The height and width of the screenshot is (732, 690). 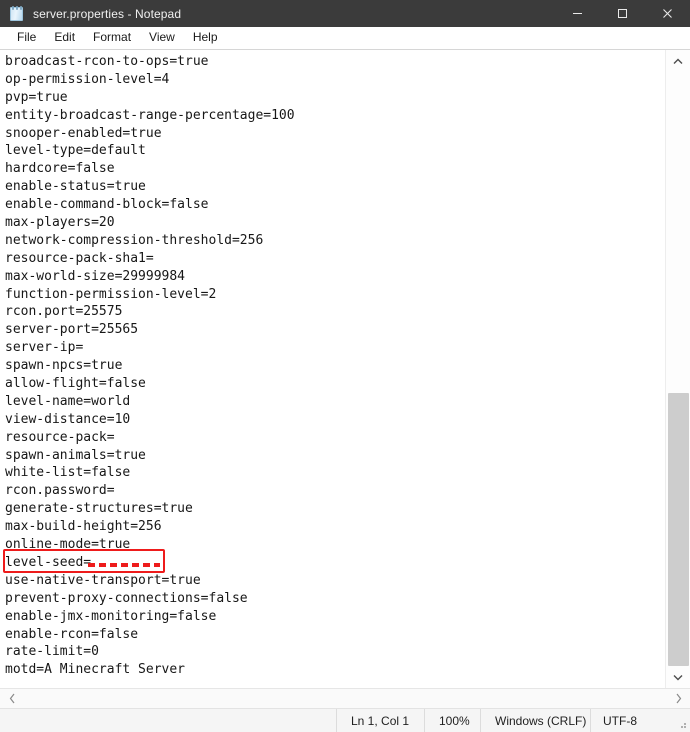 What do you see at coordinates (64, 366) in the screenshot?
I see `text-line: spawn-npcs=true` at bounding box center [64, 366].